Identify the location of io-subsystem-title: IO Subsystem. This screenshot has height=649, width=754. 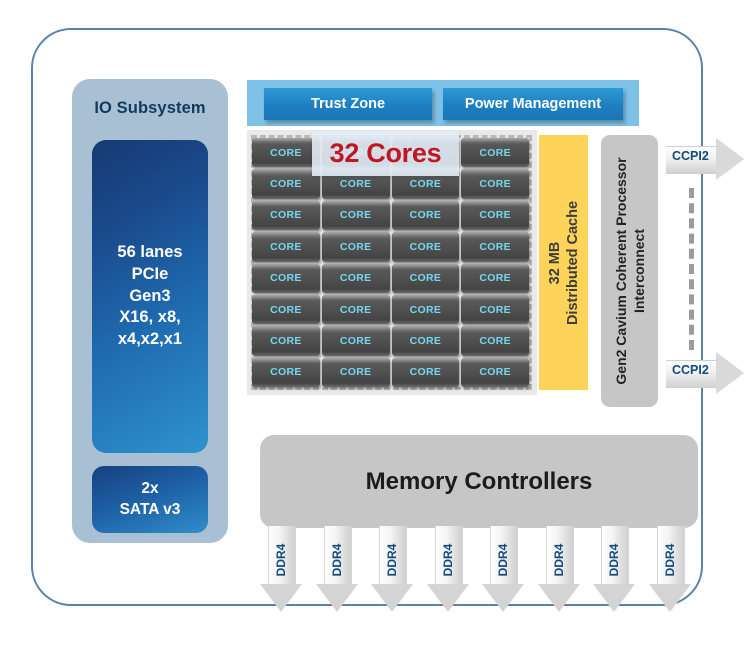
(150, 108).